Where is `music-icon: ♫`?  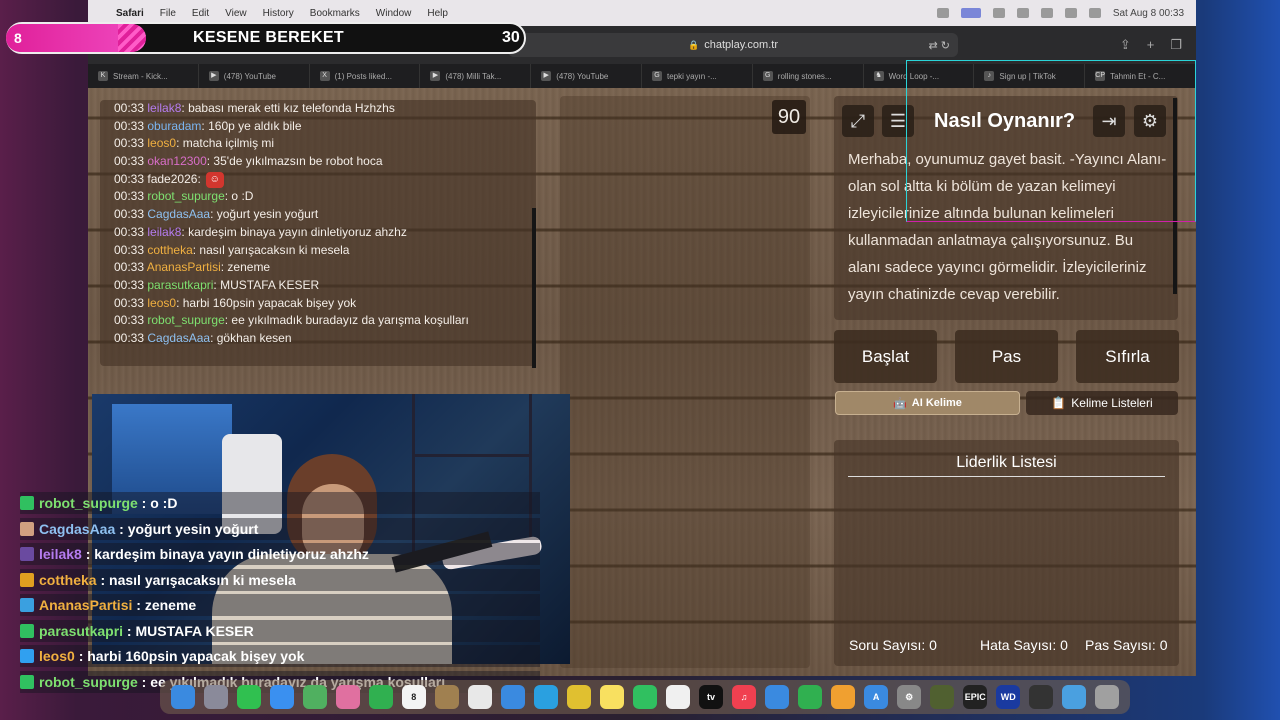 music-icon: ♫ is located at coordinates (744, 697).